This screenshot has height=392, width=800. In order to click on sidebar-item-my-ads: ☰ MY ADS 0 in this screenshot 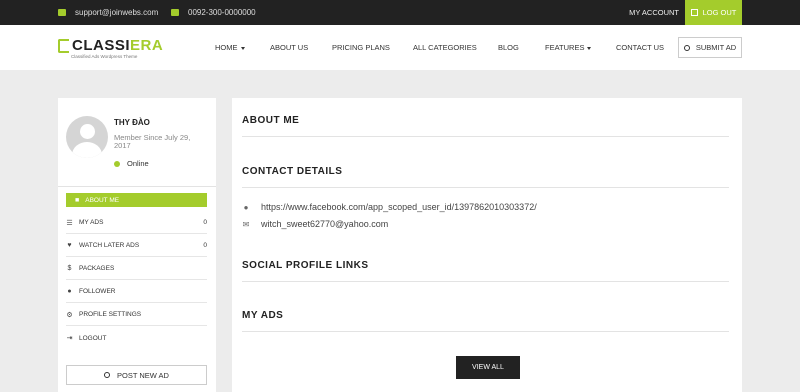, I will do `click(136, 223)`.